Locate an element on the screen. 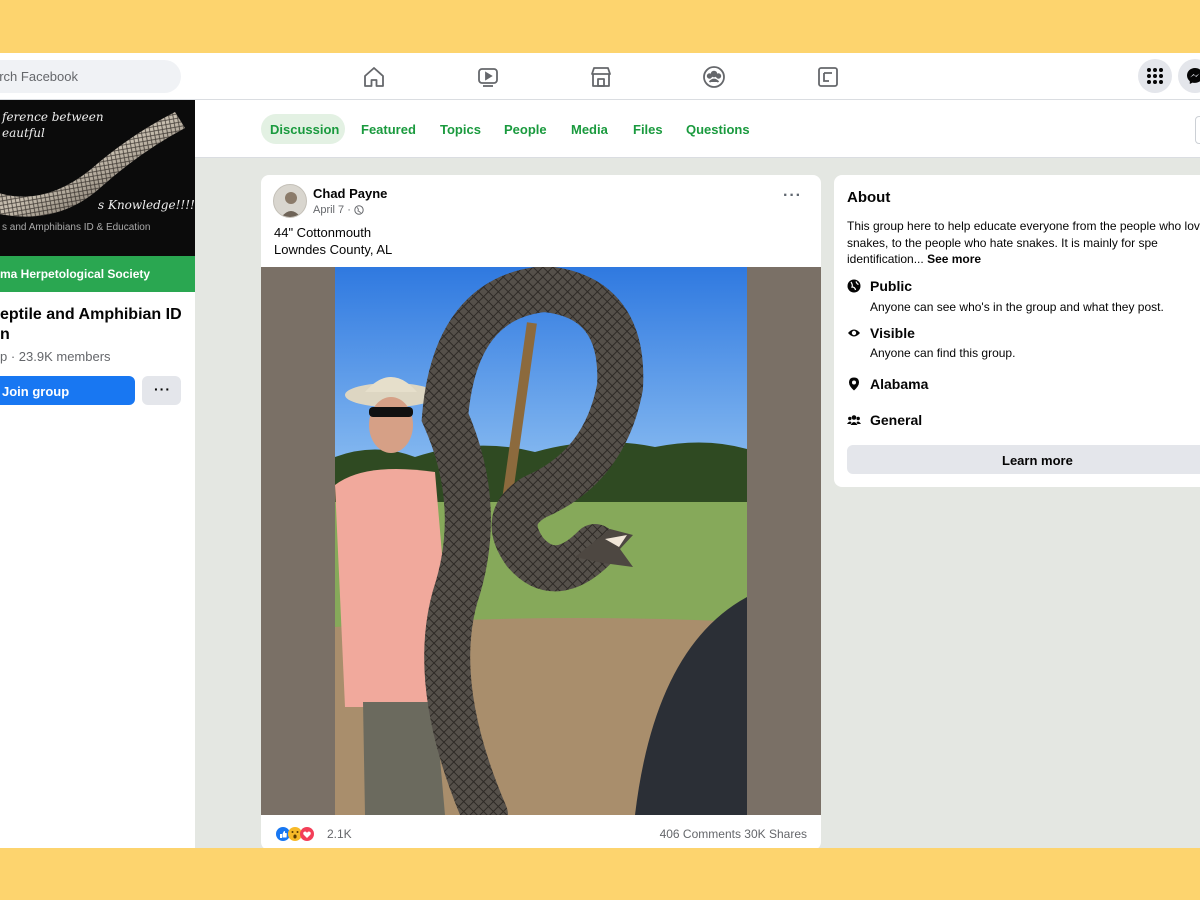  tab-people: People is located at coordinates (527, 129).